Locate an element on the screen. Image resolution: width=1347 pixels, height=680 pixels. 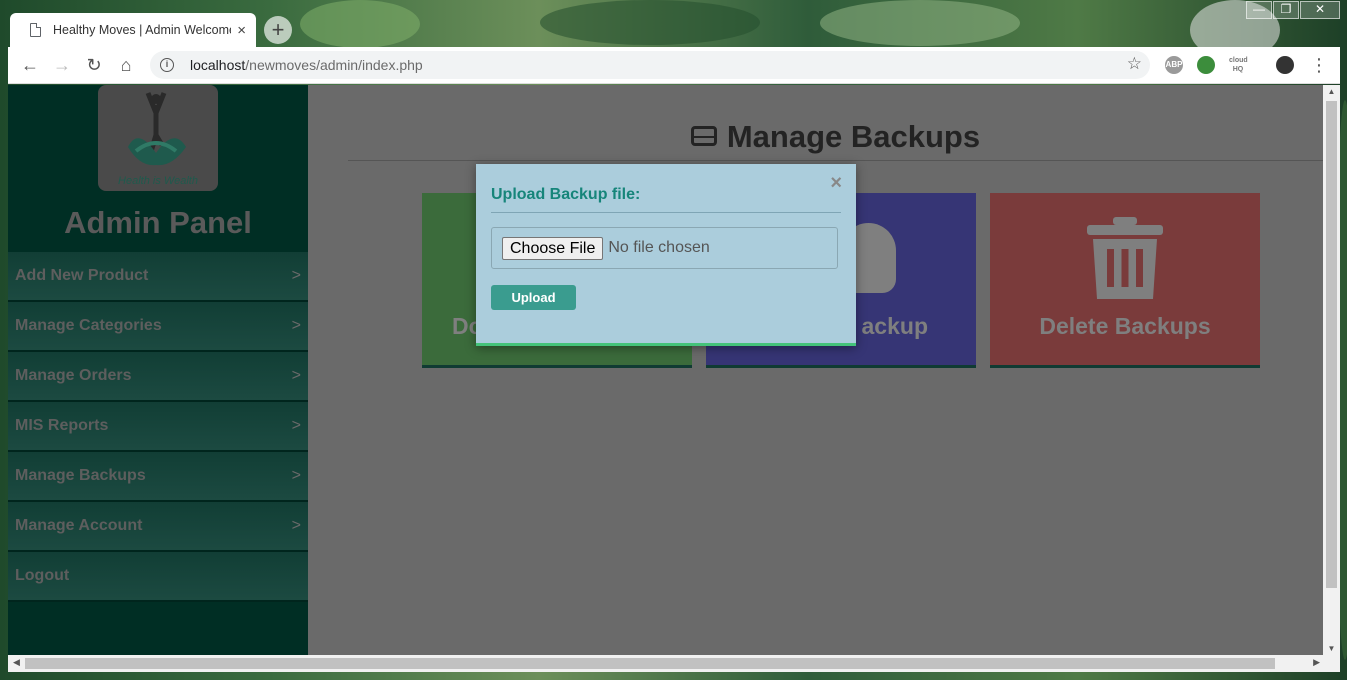
close-icon: × is located at coordinates (836, 183).